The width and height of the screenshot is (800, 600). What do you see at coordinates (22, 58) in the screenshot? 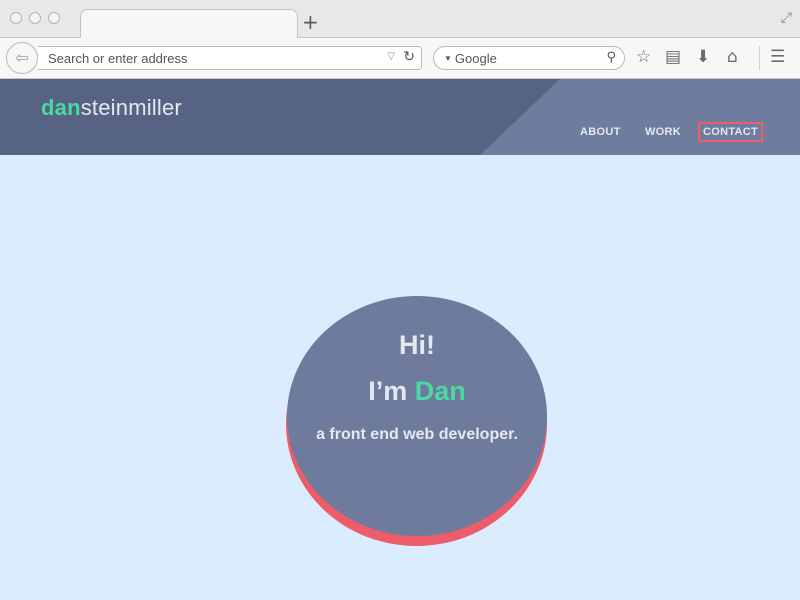
I see `back-arrow-icon: ⇦` at bounding box center [22, 58].